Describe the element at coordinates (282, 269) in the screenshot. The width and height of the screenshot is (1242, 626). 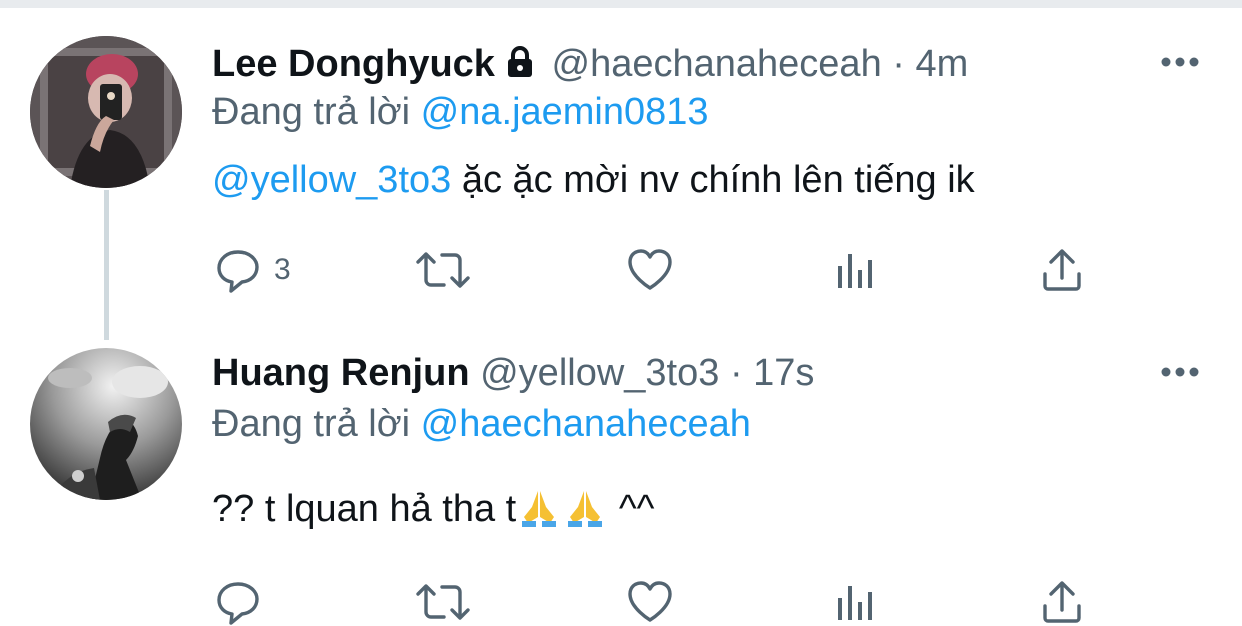
I see `reply-count: 3` at that location.